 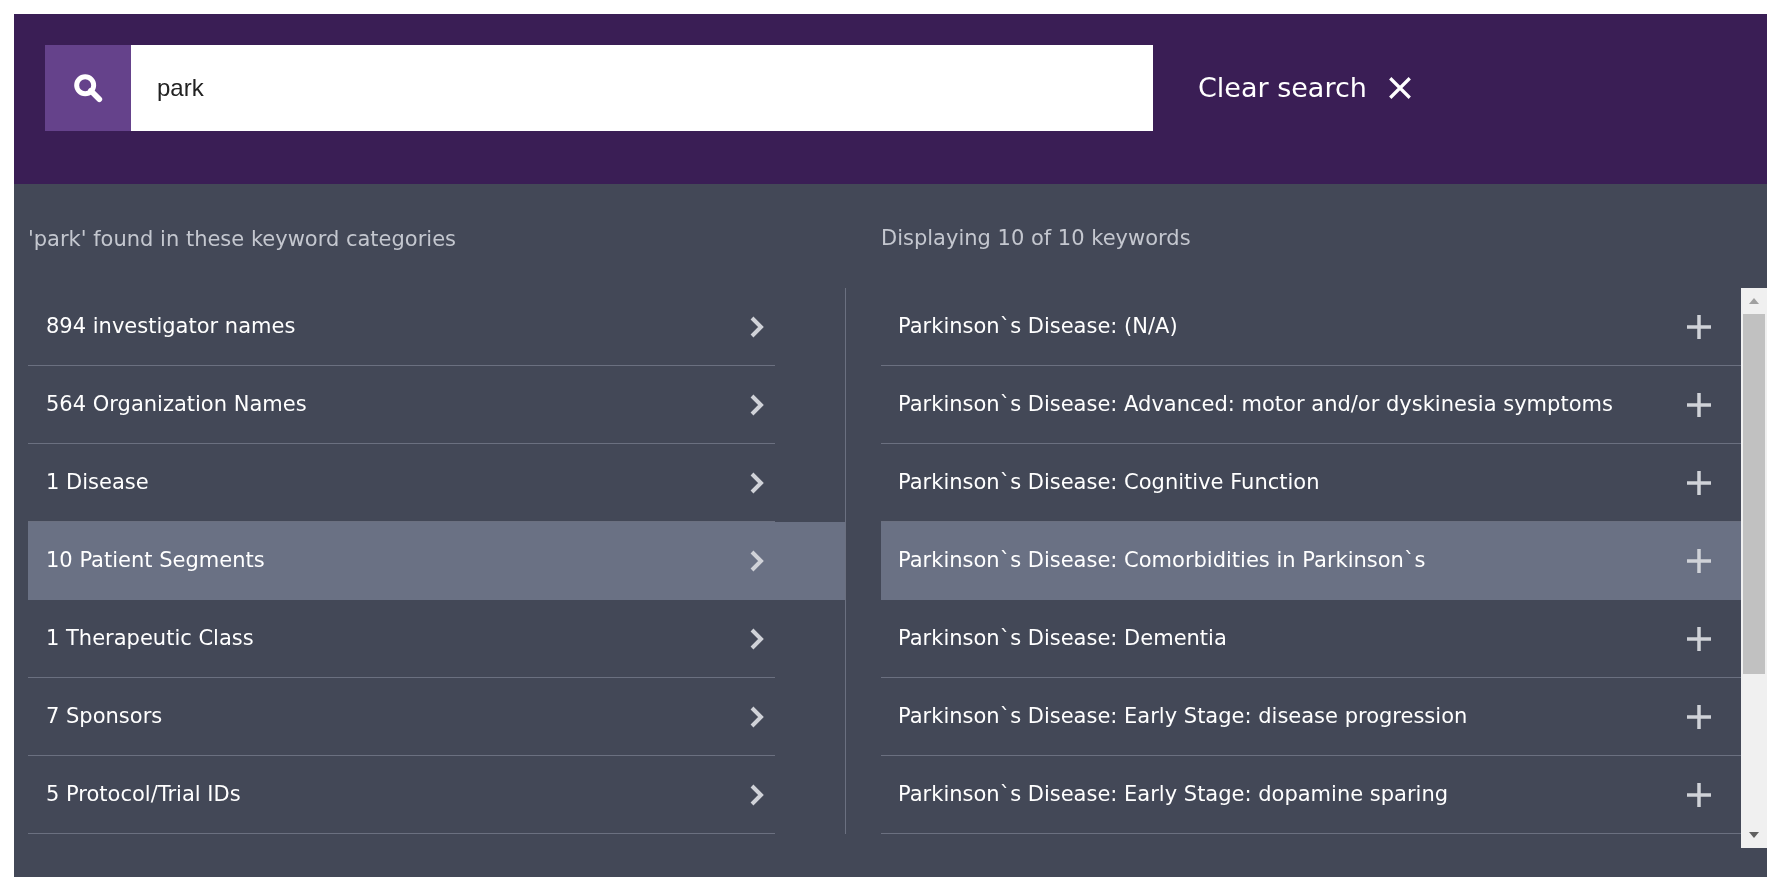 What do you see at coordinates (1311, 795) in the screenshot?
I see `keyword-item: Parkinson`s Disease: Early Stage: dopamine sparing` at bounding box center [1311, 795].